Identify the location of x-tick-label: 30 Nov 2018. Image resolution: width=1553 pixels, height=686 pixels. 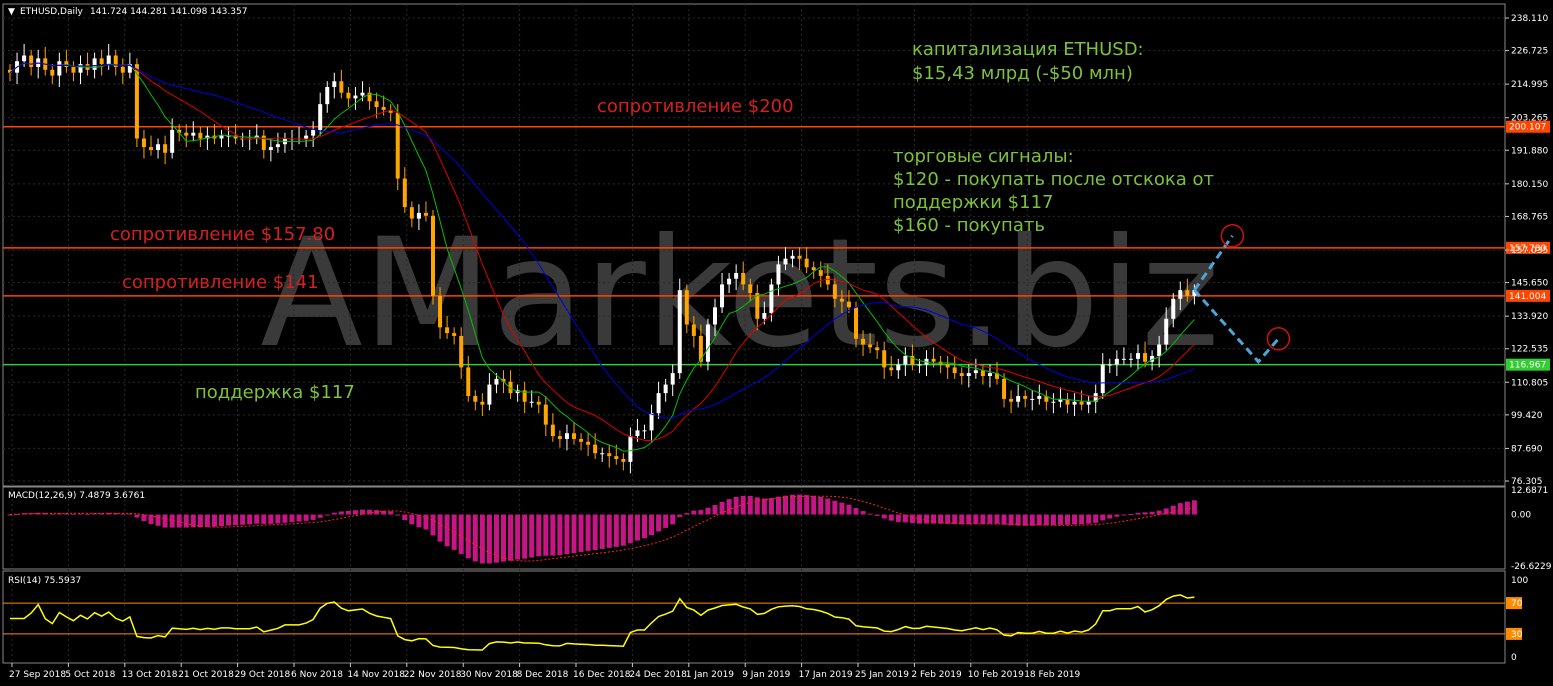
(489, 675).